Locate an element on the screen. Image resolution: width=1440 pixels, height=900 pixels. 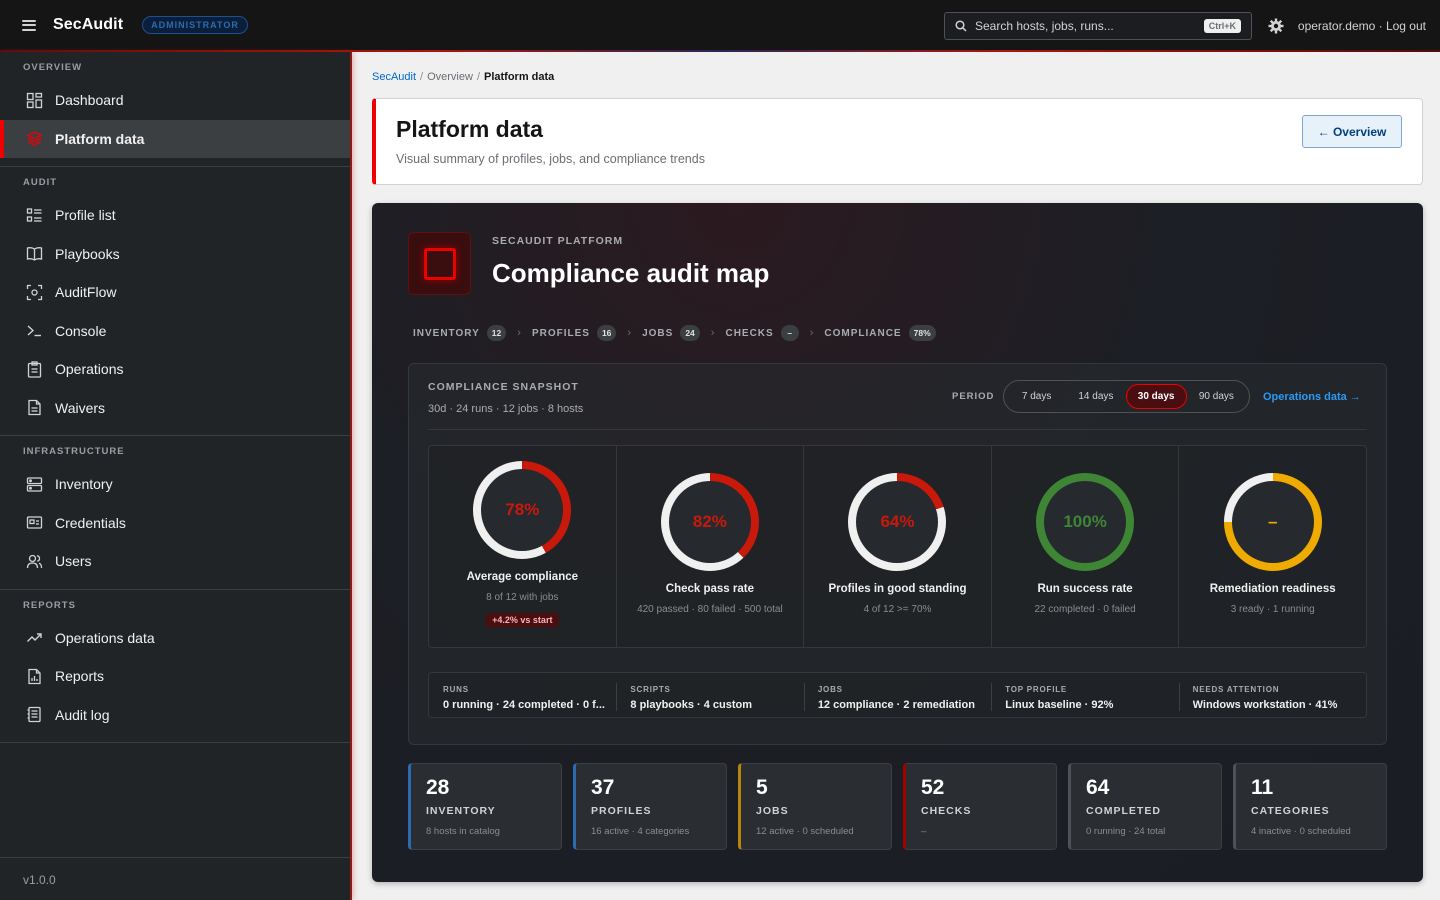
hamburger-menu-icon is located at coordinates (29, 25).